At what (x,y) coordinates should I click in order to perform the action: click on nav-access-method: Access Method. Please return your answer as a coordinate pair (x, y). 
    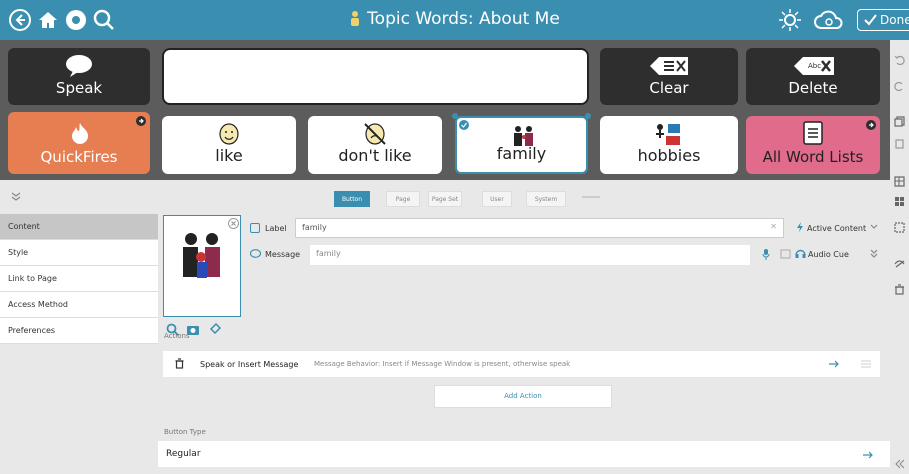
    Looking at the image, I should click on (79, 305).